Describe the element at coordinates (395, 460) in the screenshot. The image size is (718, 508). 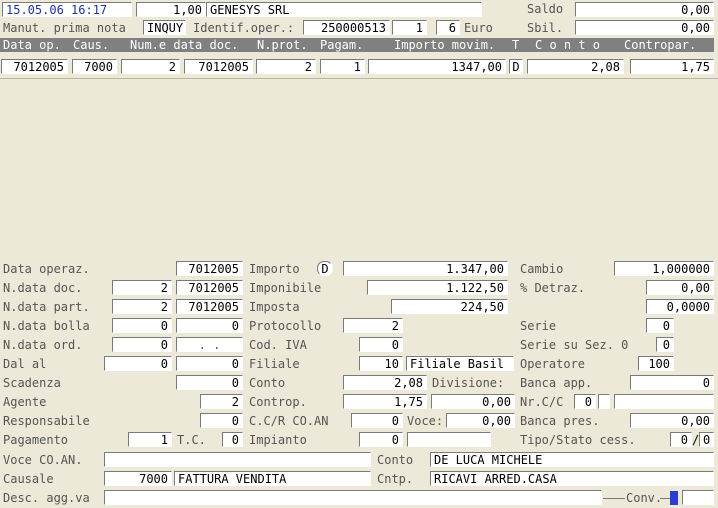
I see `conto-name-label: Conto` at that location.